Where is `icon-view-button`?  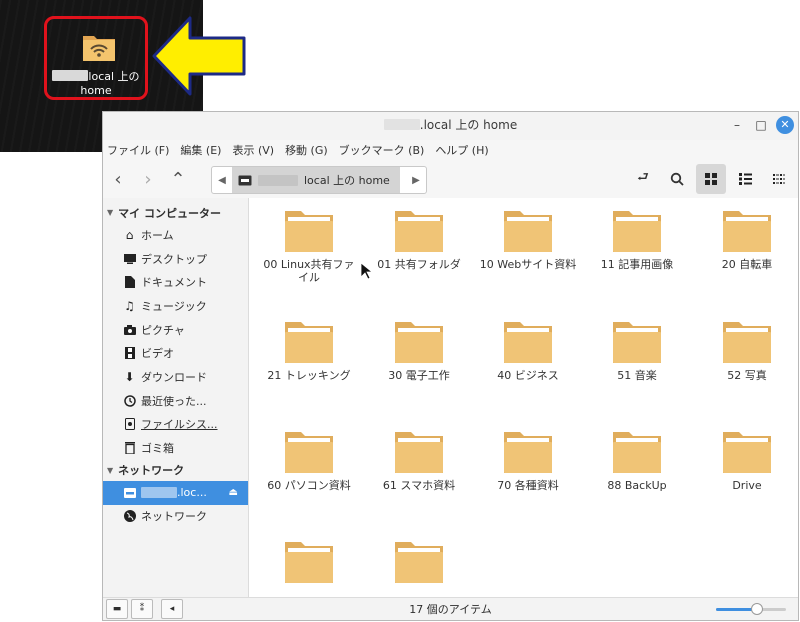
icon-view-button is located at coordinates (711, 179).